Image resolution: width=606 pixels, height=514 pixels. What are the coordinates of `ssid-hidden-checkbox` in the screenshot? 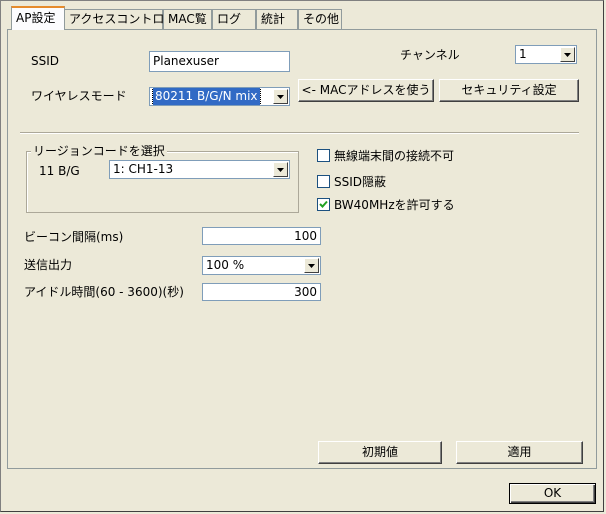 It's located at (323, 181).